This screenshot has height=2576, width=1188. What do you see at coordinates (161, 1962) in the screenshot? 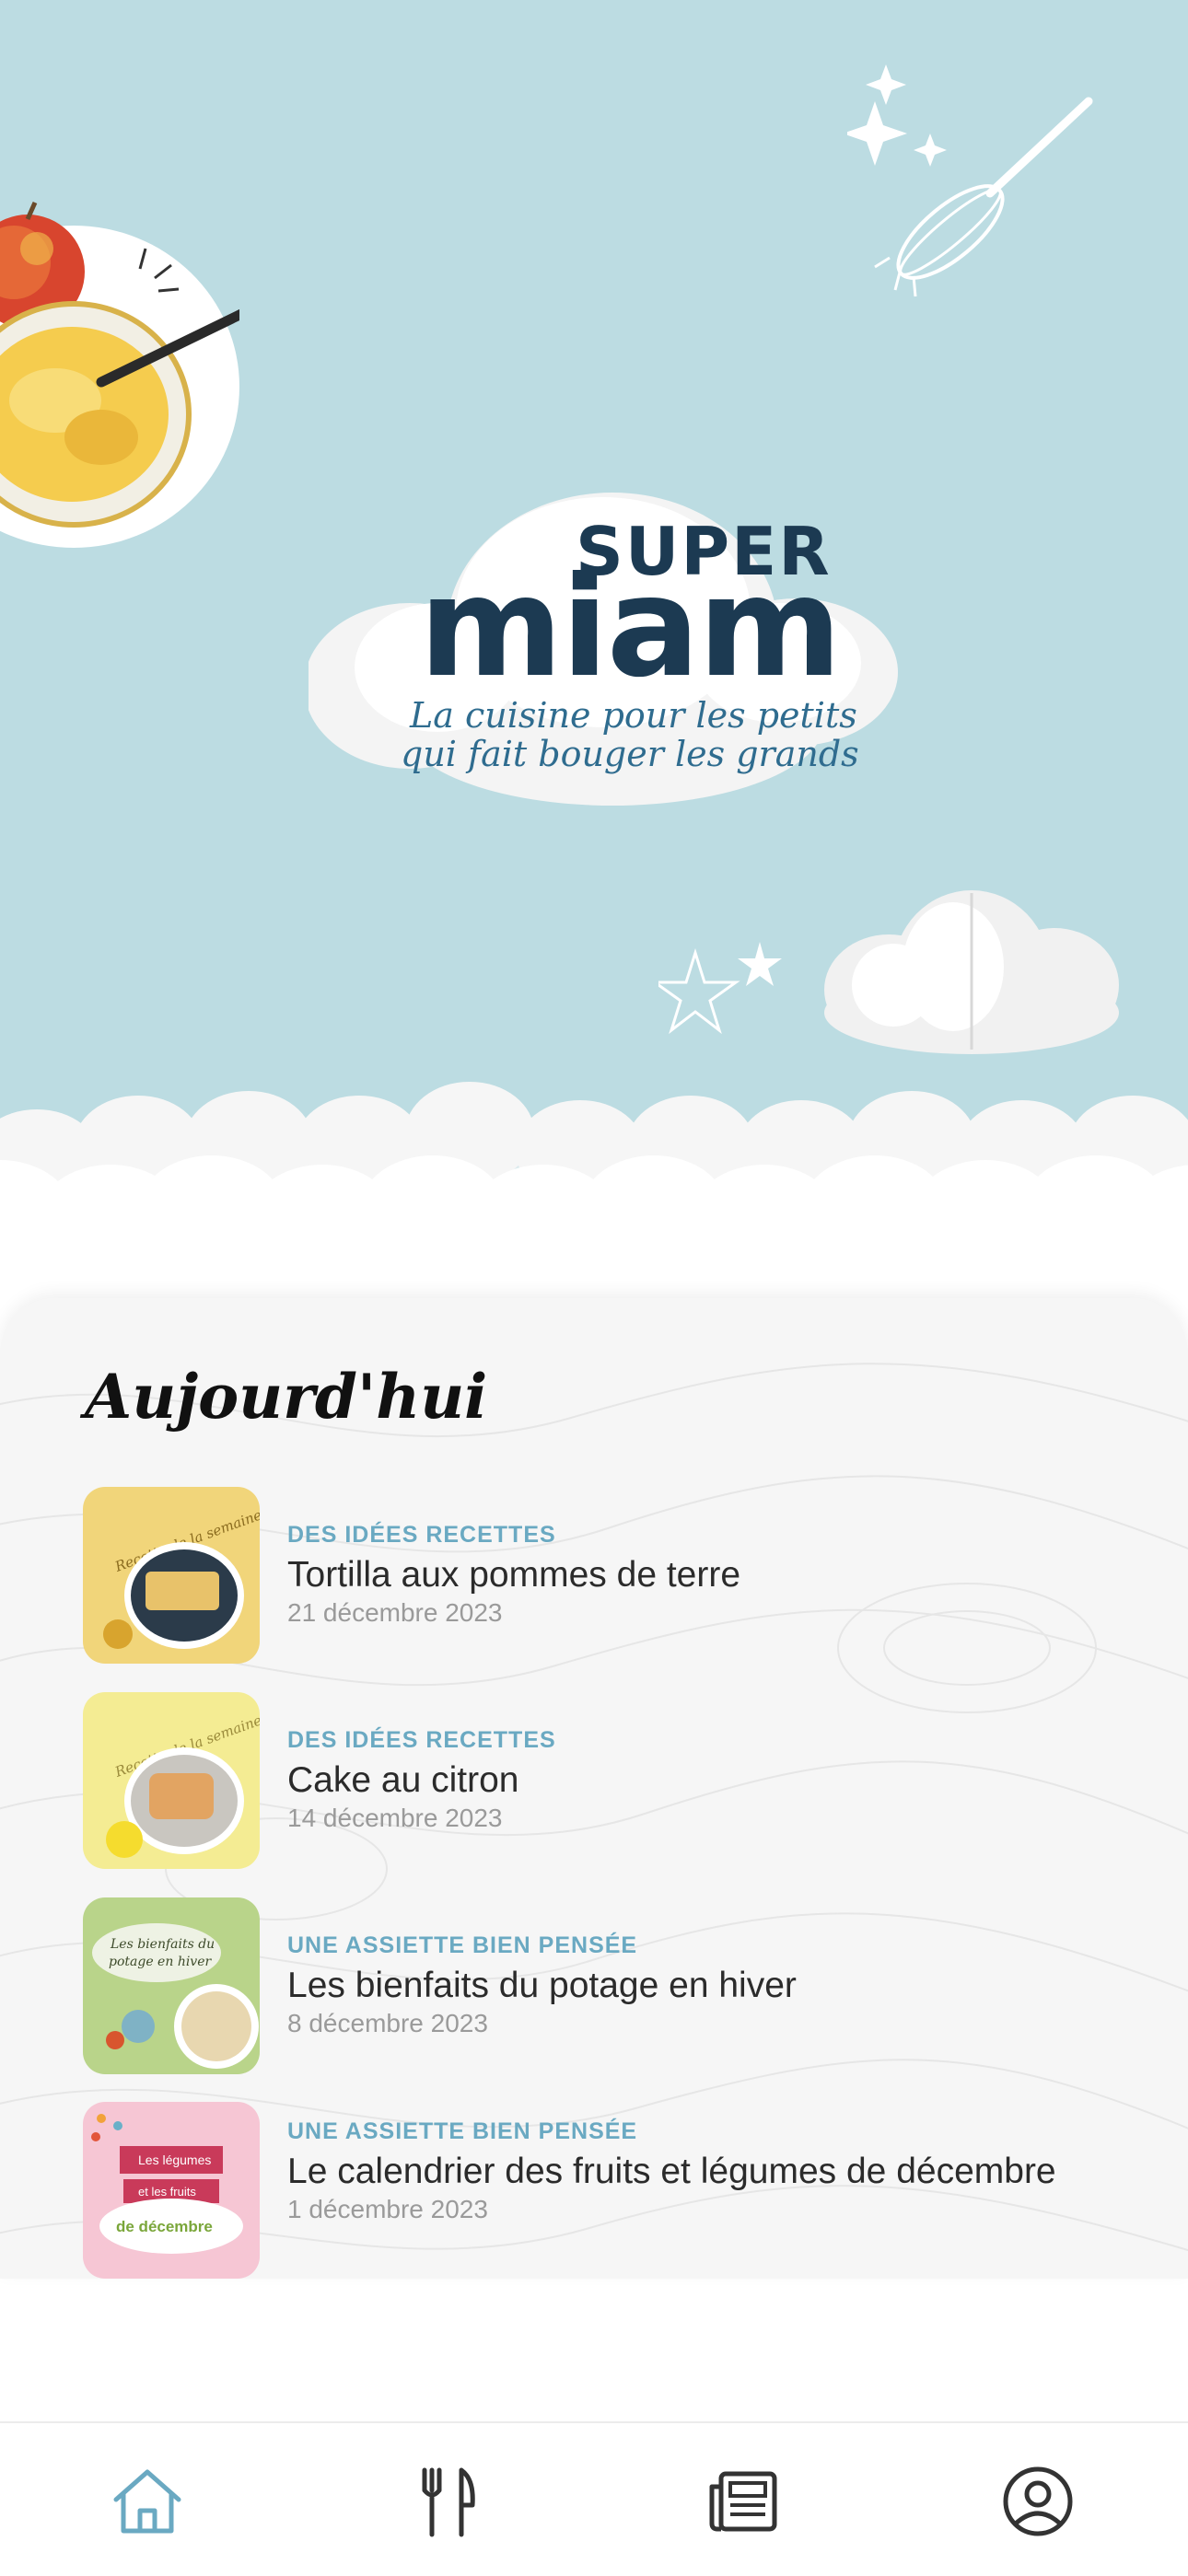
I see `svg-text: potage en hiver` at bounding box center [161, 1962].